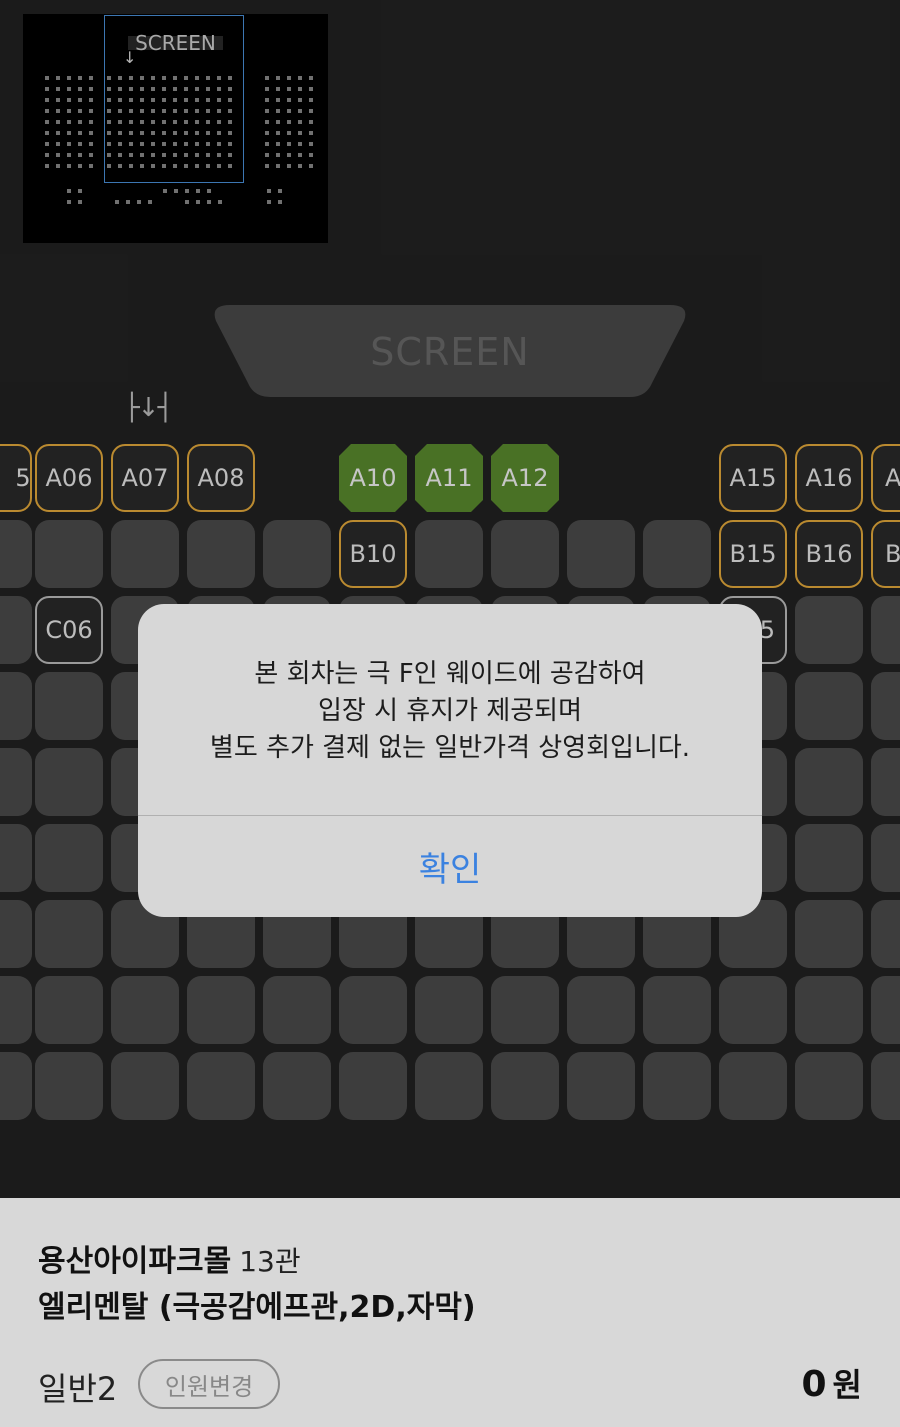 This screenshot has height=1427, width=900. What do you see at coordinates (135, 1261) in the screenshot?
I see `cinema-name: 용산아이파크몰` at bounding box center [135, 1261].